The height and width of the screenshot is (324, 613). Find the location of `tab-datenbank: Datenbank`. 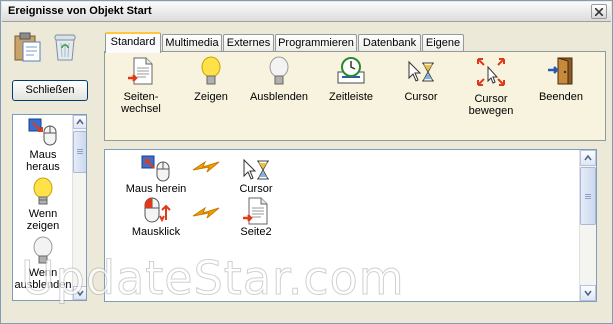

tab-datenbank: Datenbank is located at coordinates (389, 43).